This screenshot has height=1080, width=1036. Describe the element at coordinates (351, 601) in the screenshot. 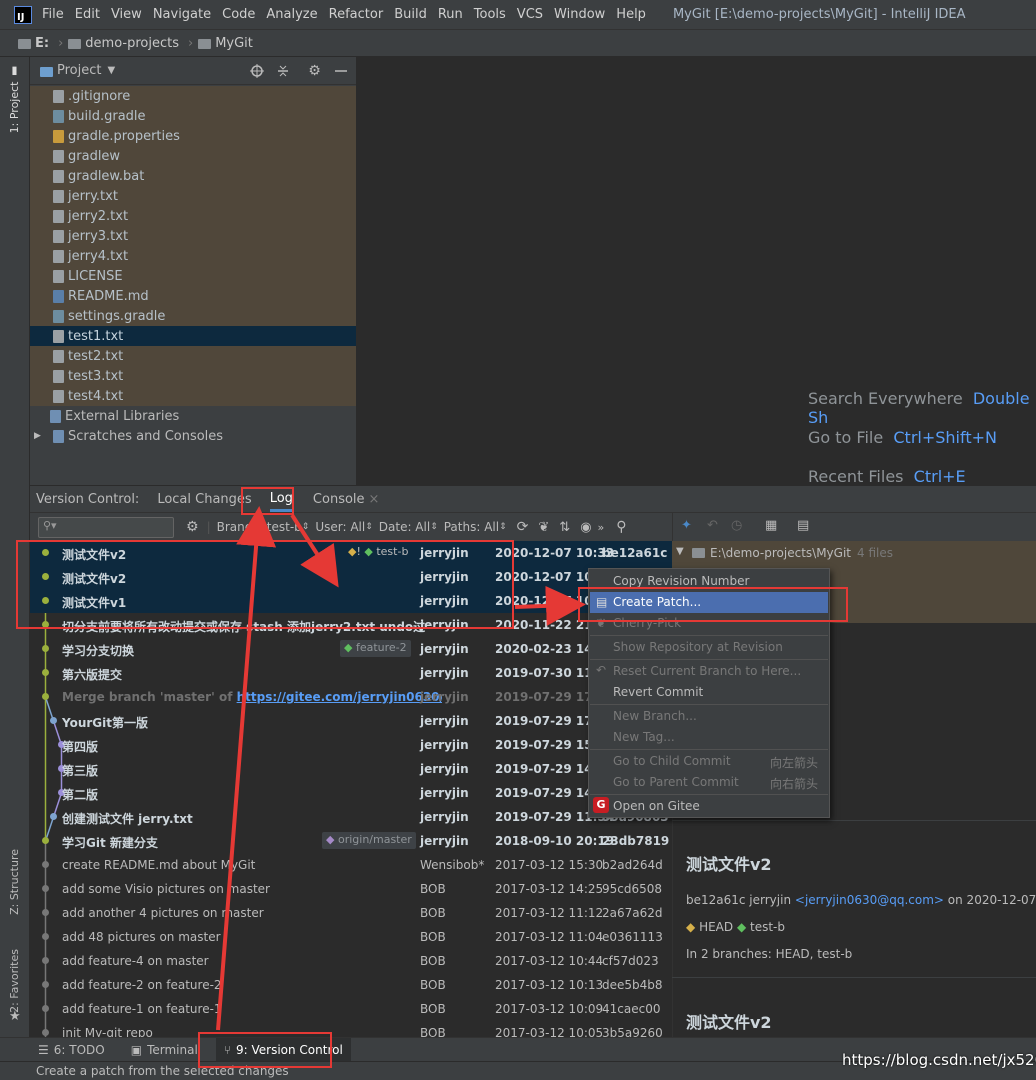

I see `commit-row: 测试文件v1 jerryjin 2020-12-07 10:3` at that location.